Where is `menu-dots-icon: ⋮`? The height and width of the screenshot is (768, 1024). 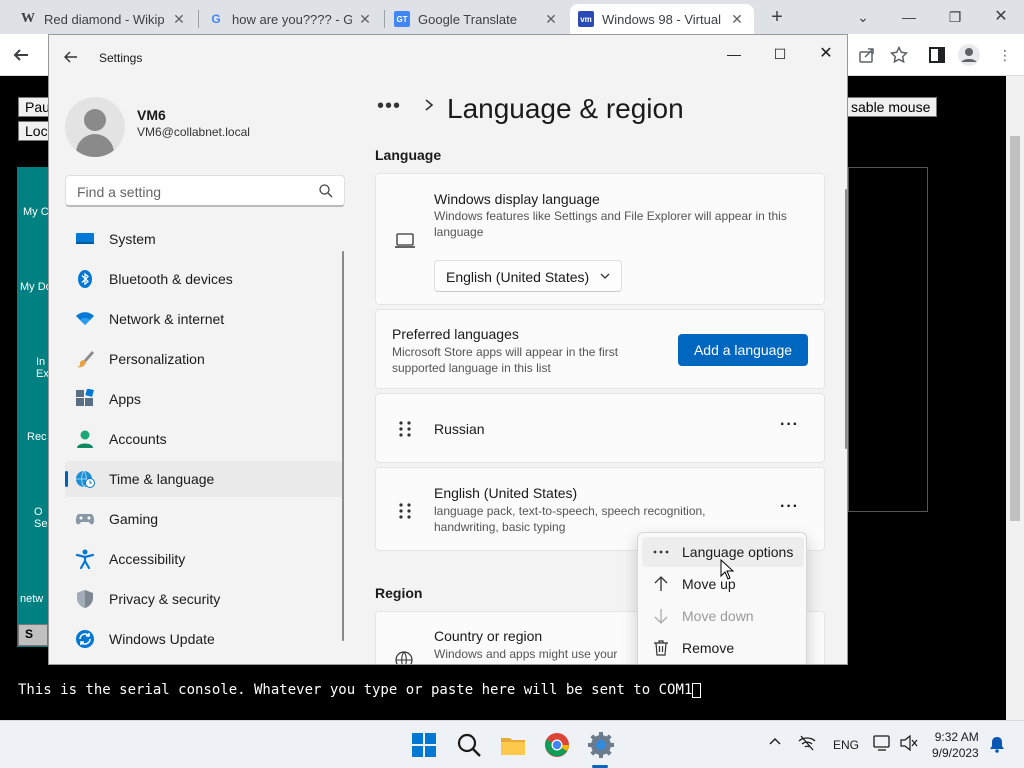 menu-dots-icon: ⋮ is located at coordinates (1005, 55).